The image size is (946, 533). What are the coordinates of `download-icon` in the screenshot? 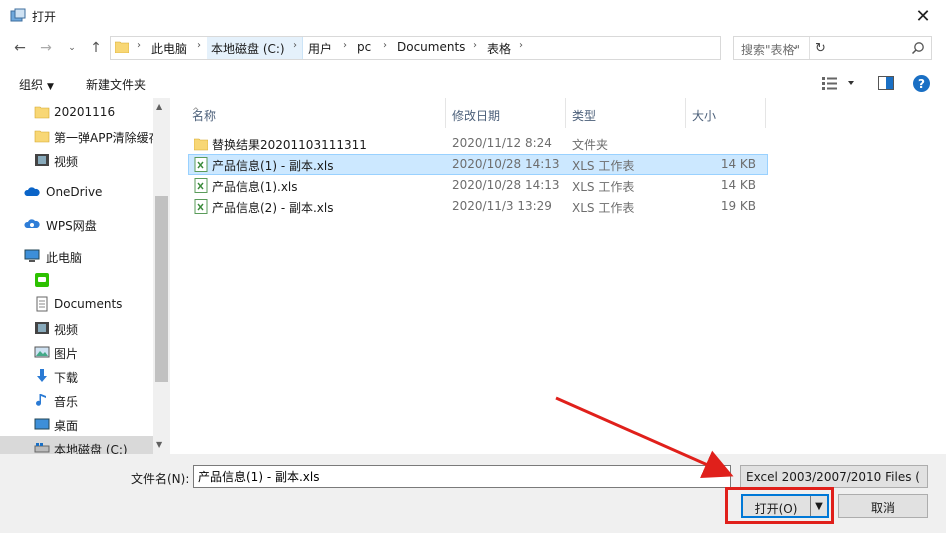 It's located at (42, 375).